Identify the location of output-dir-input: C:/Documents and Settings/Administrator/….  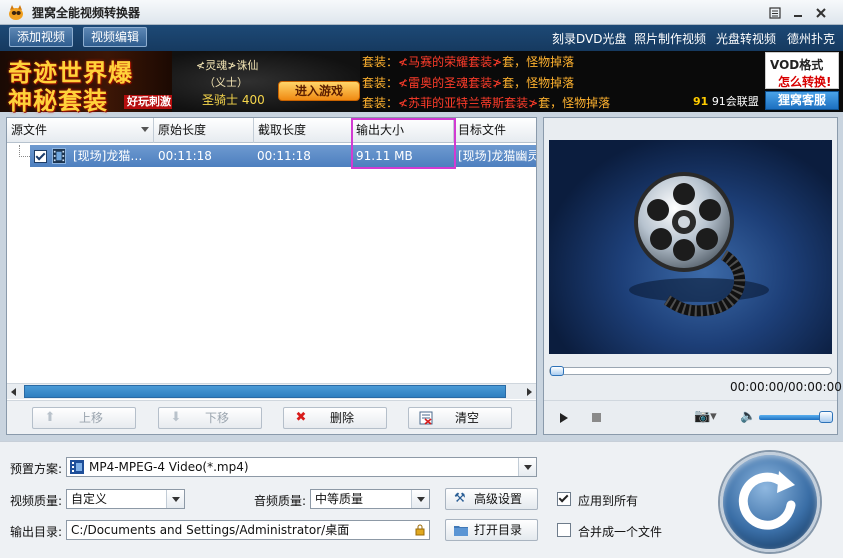
(248, 530).